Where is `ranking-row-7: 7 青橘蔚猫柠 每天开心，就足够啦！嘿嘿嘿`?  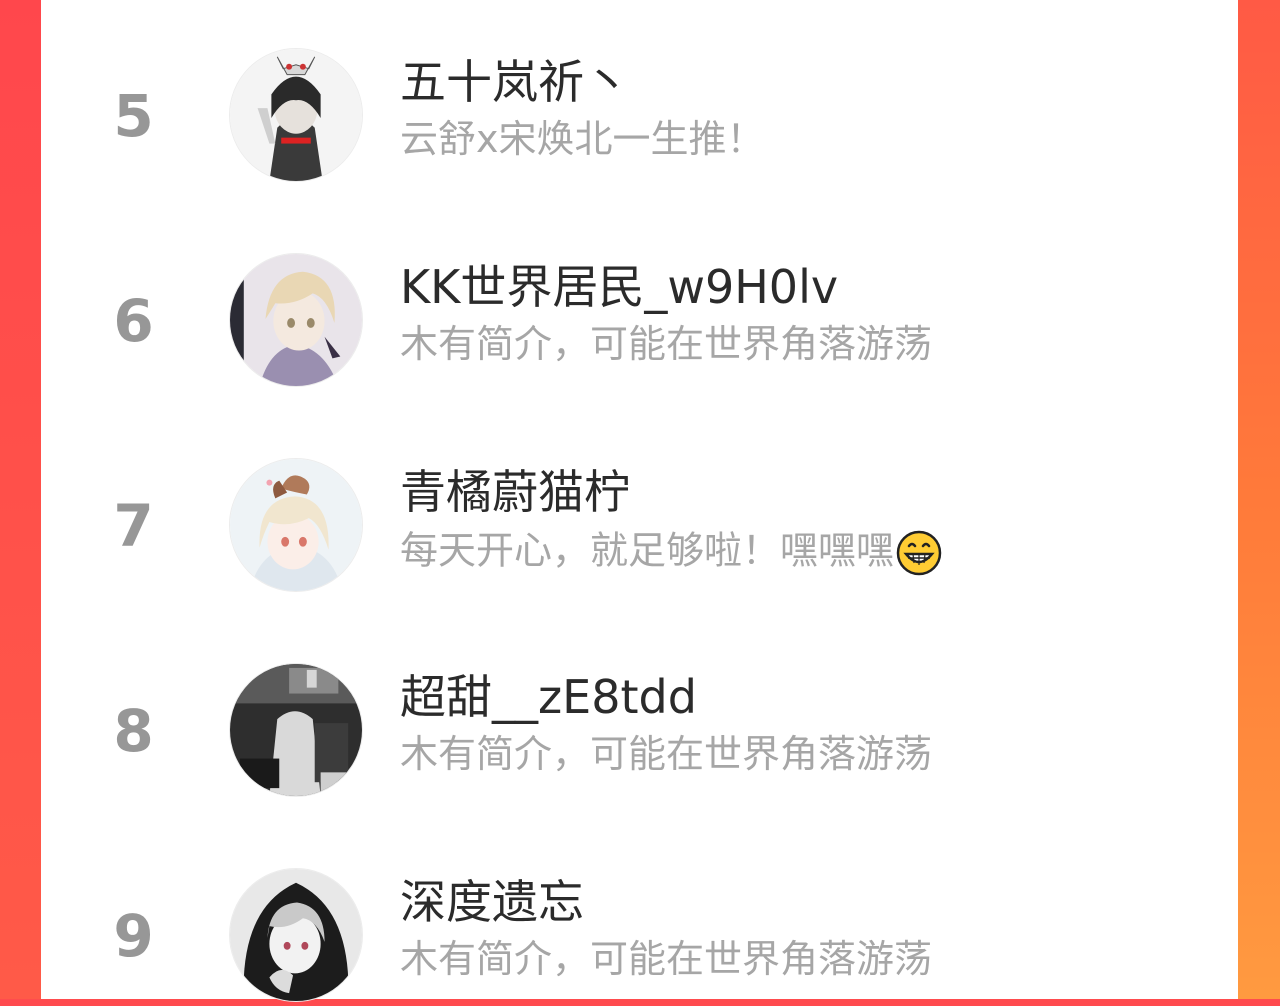
ranking-row-7: 7 青橘蔚猫柠 每天开心，就足够啦！嘿嘿嘿 is located at coordinates (639, 526).